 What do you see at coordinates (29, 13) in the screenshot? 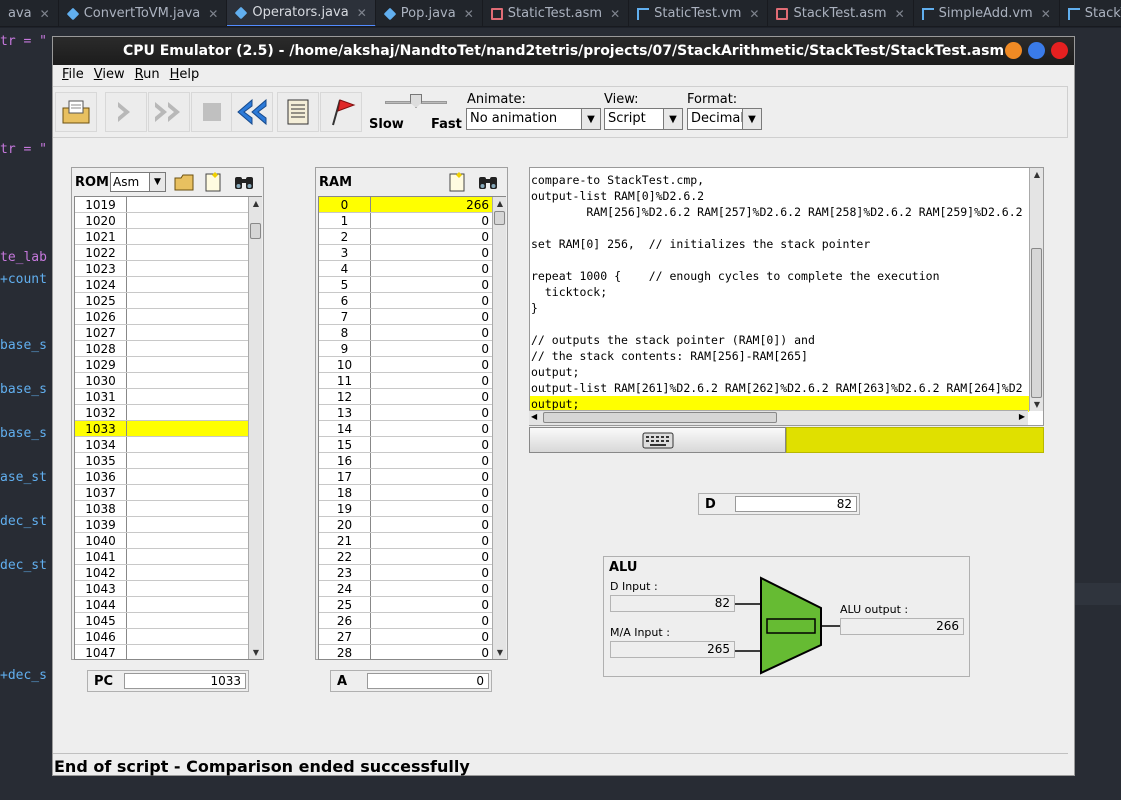
I see `ide-tab: ava ✕` at bounding box center [29, 13].